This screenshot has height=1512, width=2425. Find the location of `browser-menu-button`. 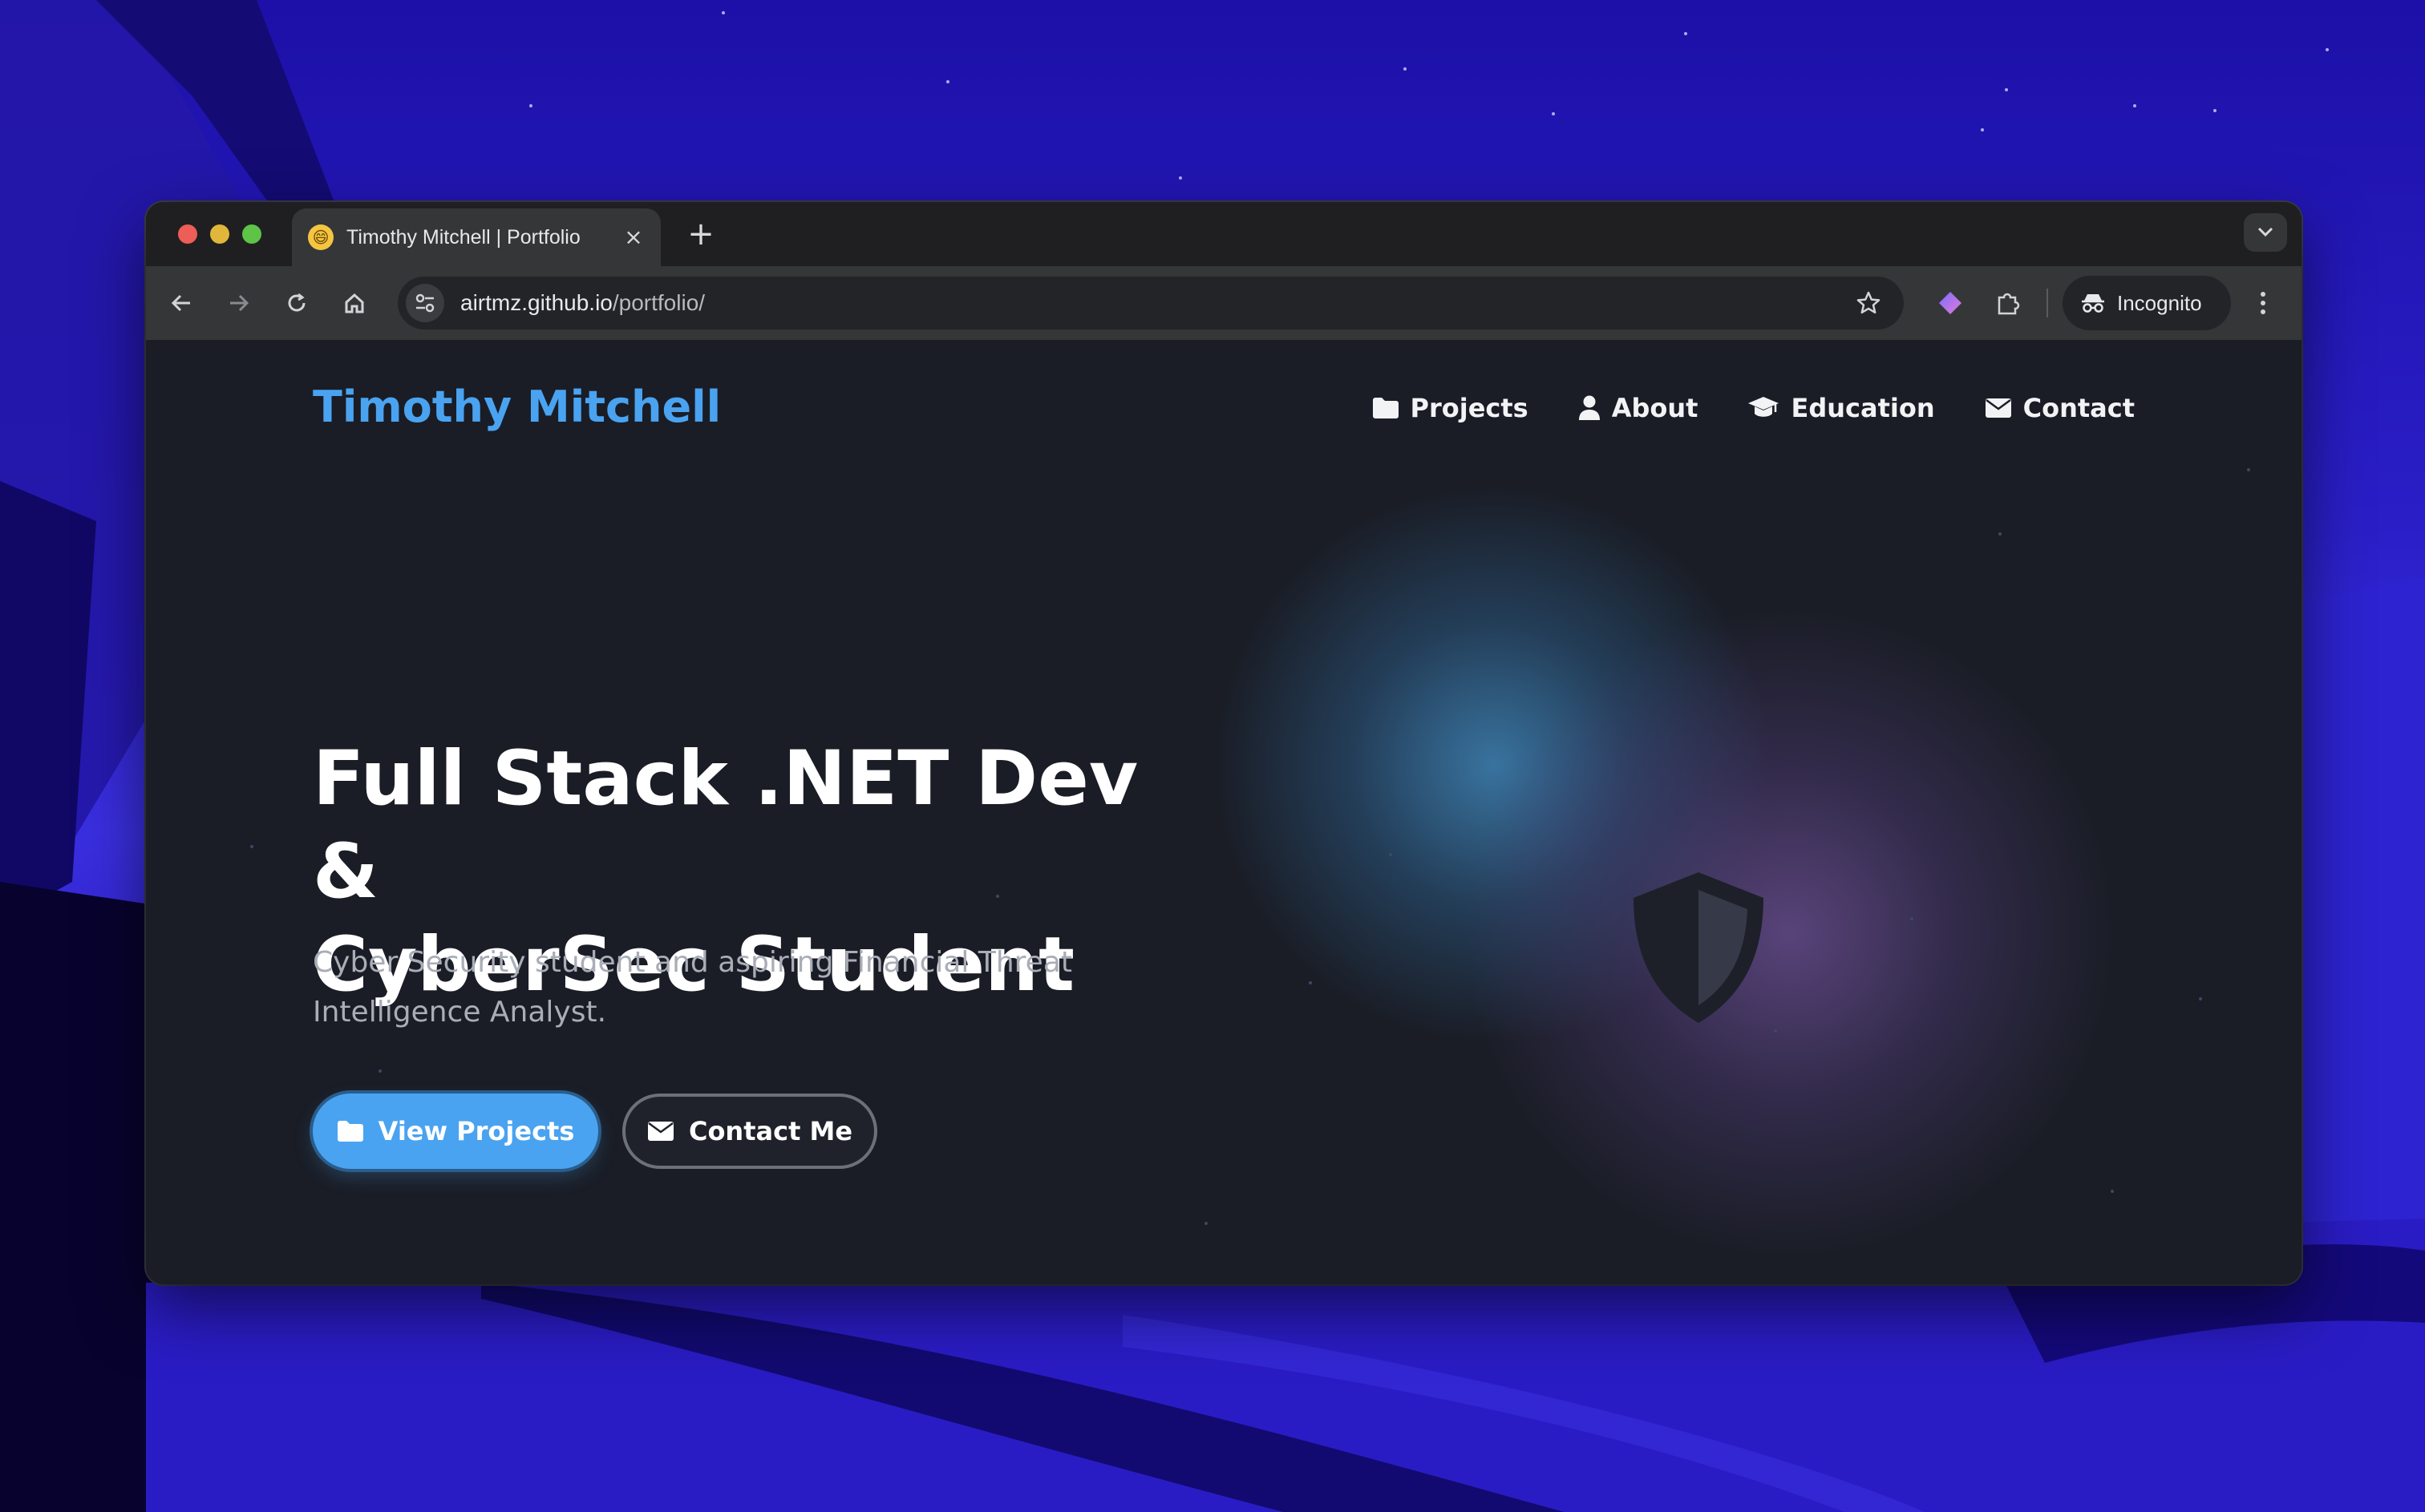

browser-menu-button is located at coordinates (2263, 303).